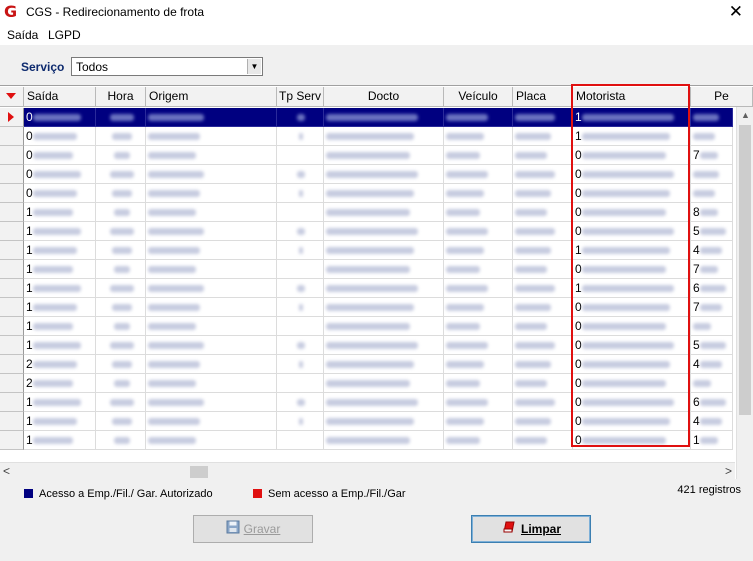 Image resolution: width=753 pixels, height=561 pixels. I want to click on table-row: 1 0 1, so click(366, 440).